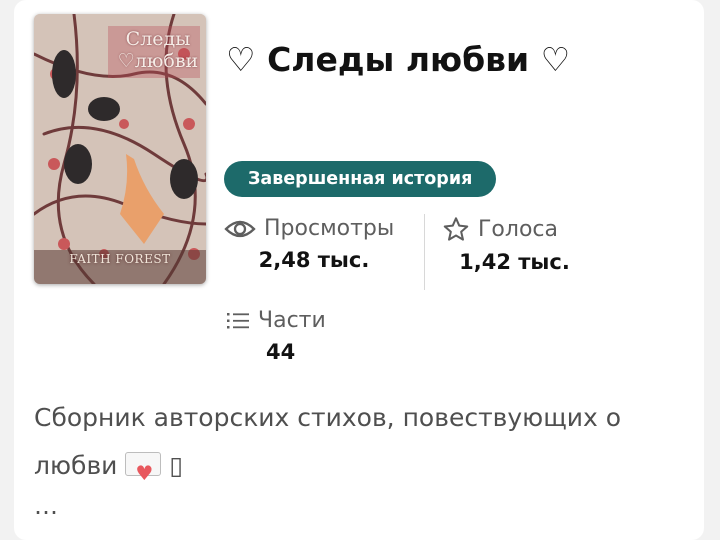 The image size is (720, 540). I want to click on votes-value: 1,42 тыс., so click(514, 262).